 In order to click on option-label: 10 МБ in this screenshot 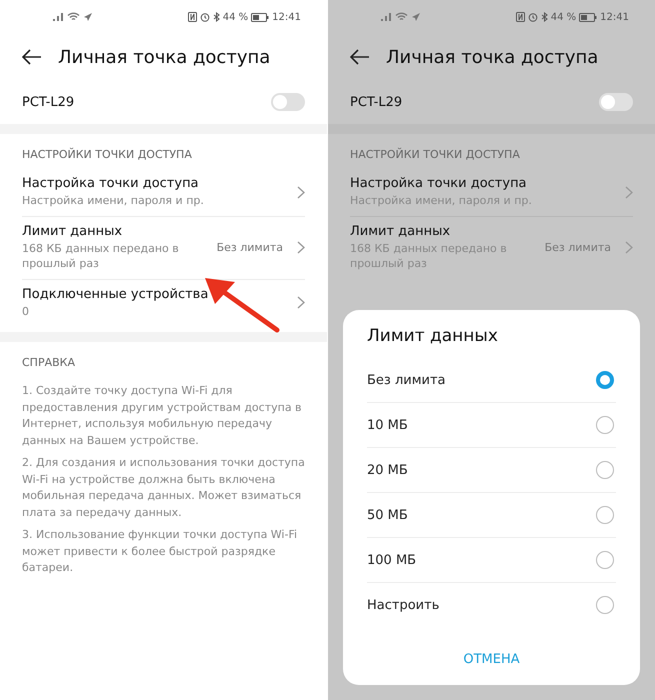, I will do `click(387, 425)`.